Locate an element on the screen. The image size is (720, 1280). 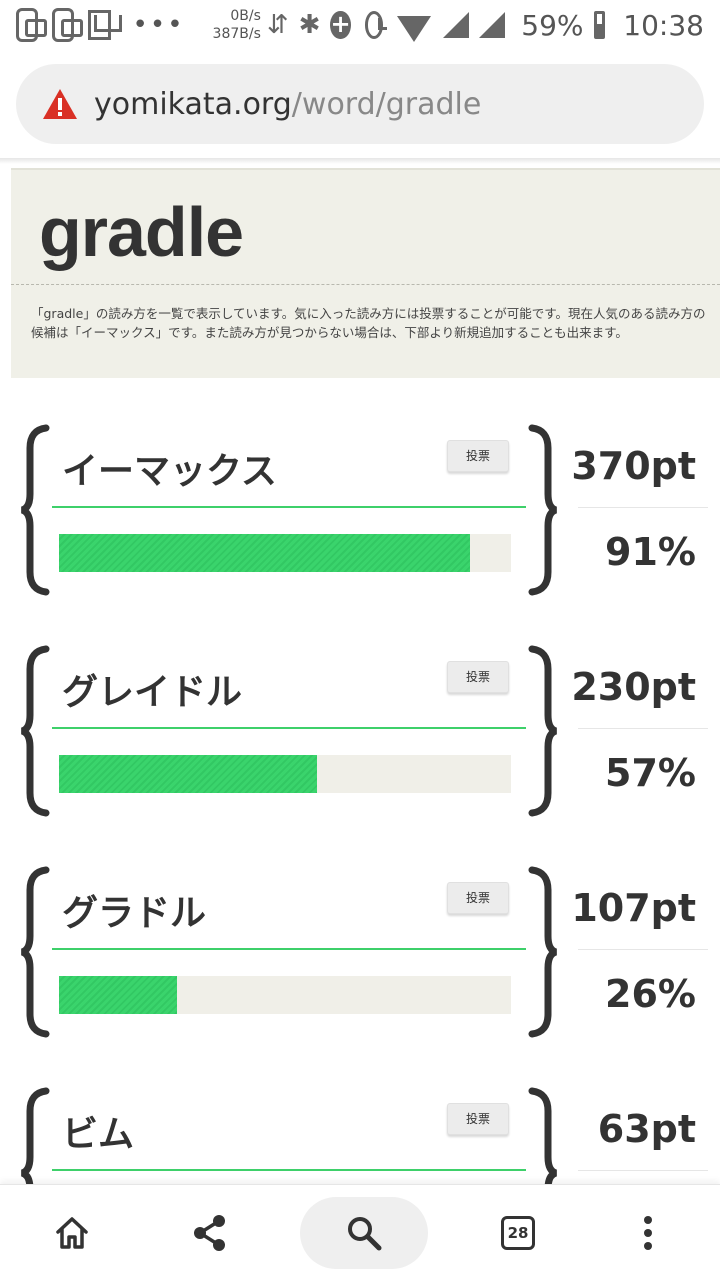
address-bar: yomikata.org/word/gradle is located at coordinates (360, 104).